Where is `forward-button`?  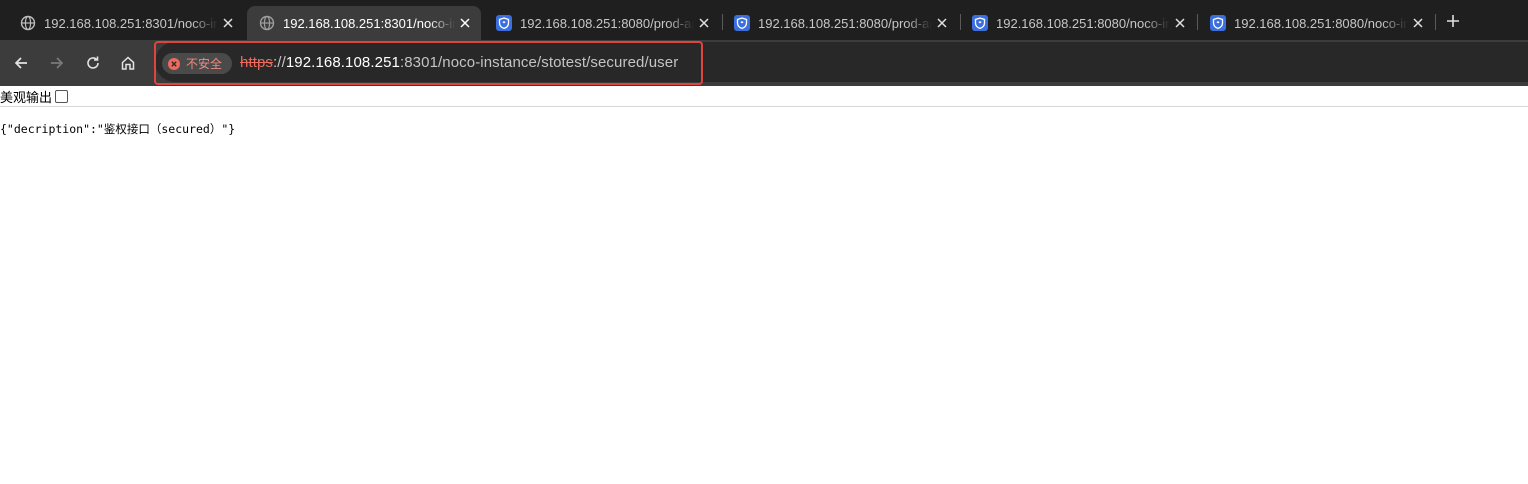
forward-button is located at coordinates (57, 63).